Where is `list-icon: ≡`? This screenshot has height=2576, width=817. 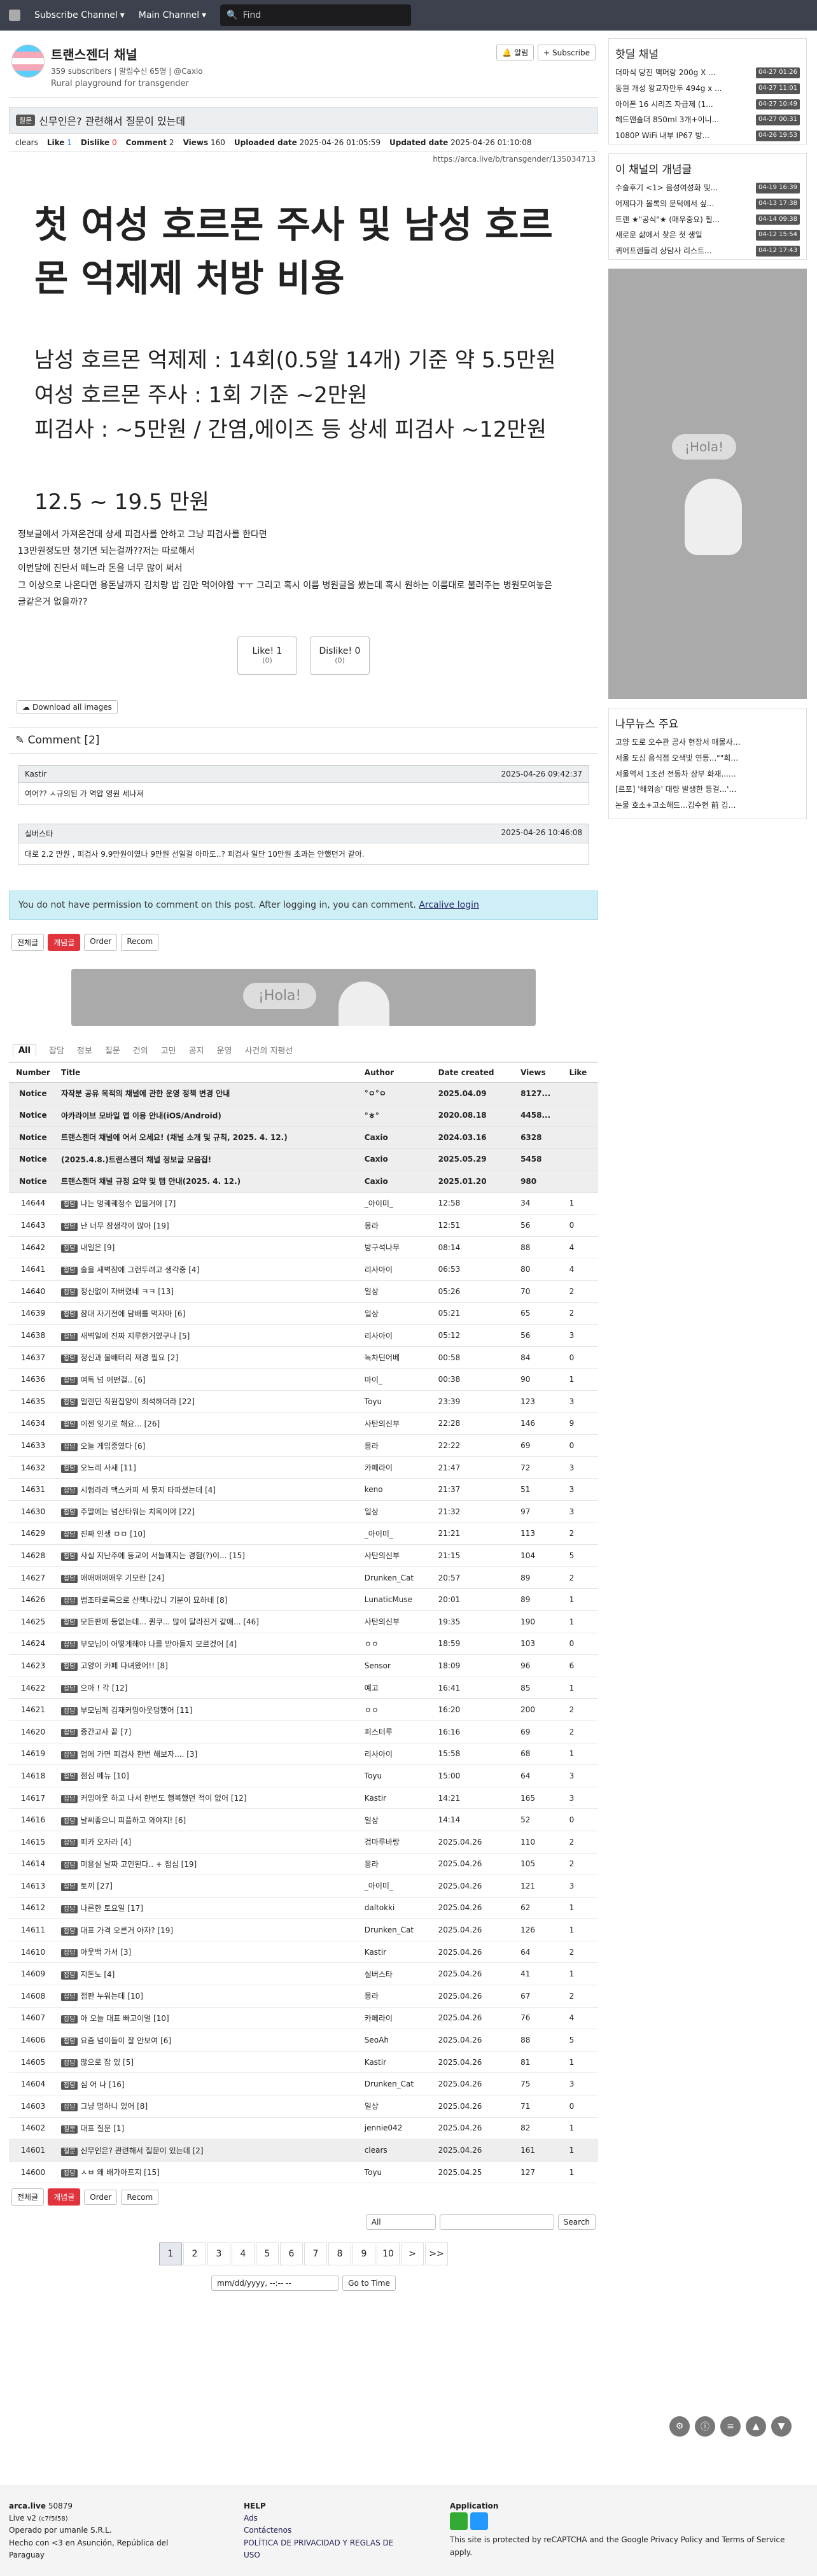
list-icon: ≡ is located at coordinates (730, 2427).